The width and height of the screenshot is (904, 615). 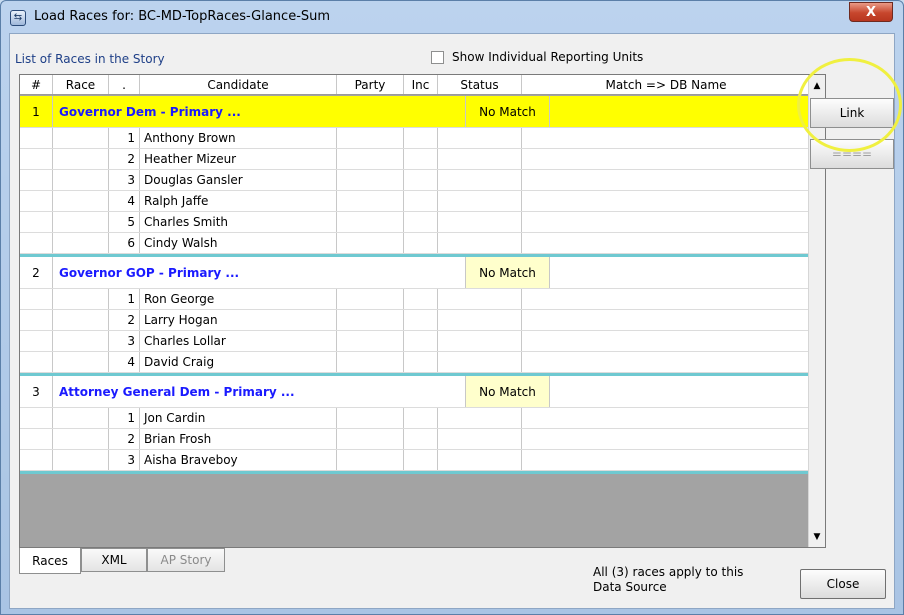 I want to click on tab-races: Races, so click(x=50, y=561).